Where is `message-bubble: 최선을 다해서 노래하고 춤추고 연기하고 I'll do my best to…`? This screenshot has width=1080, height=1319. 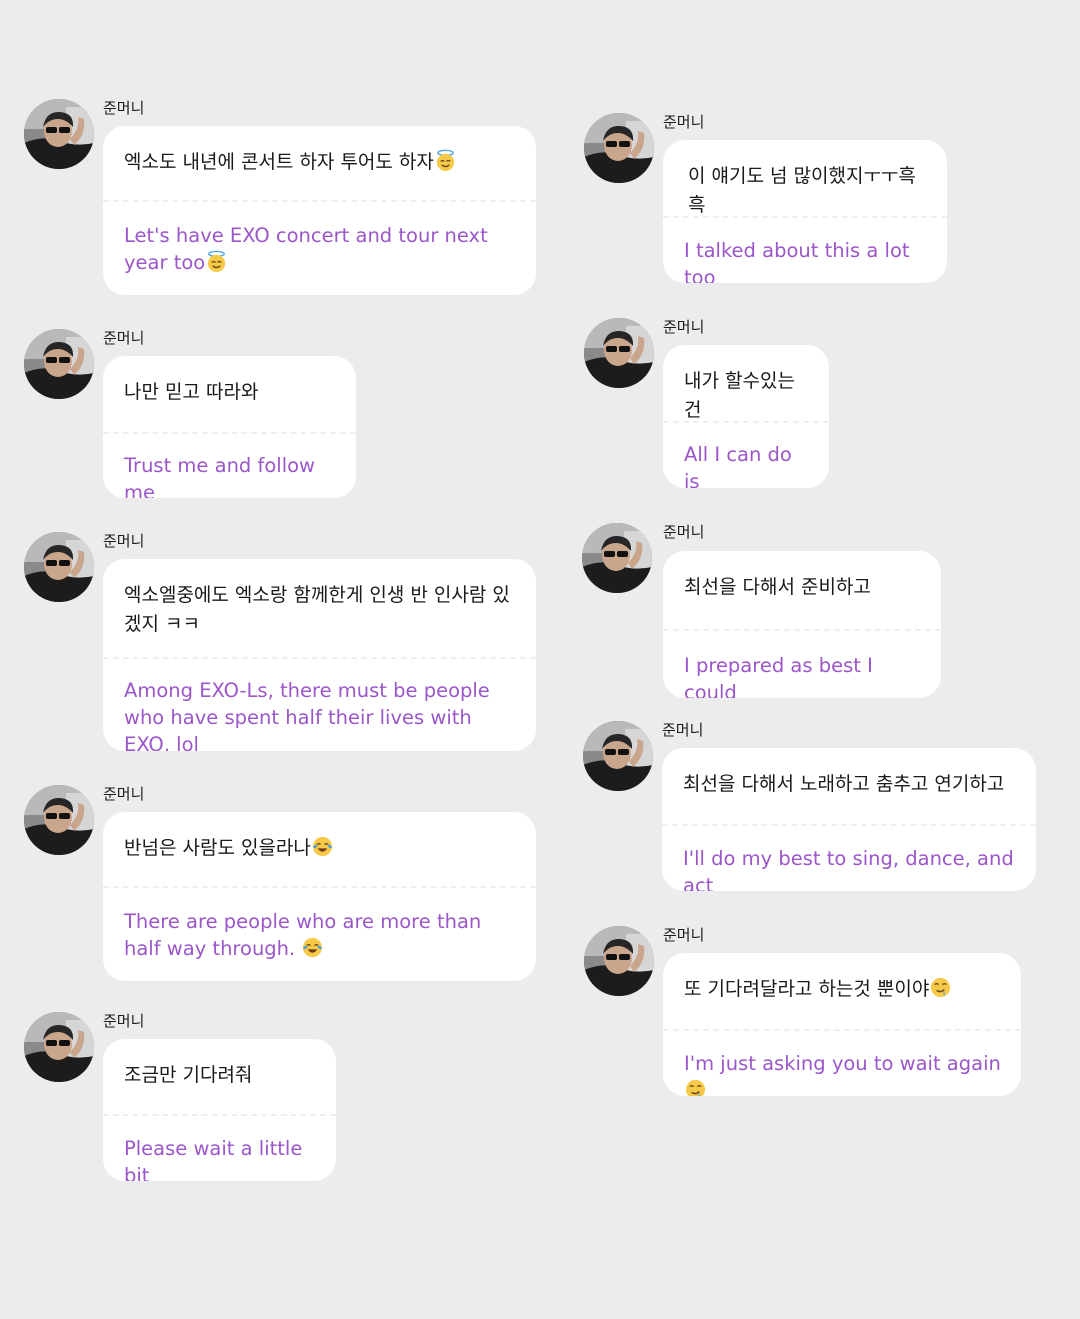 message-bubble: 최선을 다해서 노래하고 춤추고 연기하고 I'll do my best to… is located at coordinates (849, 819).